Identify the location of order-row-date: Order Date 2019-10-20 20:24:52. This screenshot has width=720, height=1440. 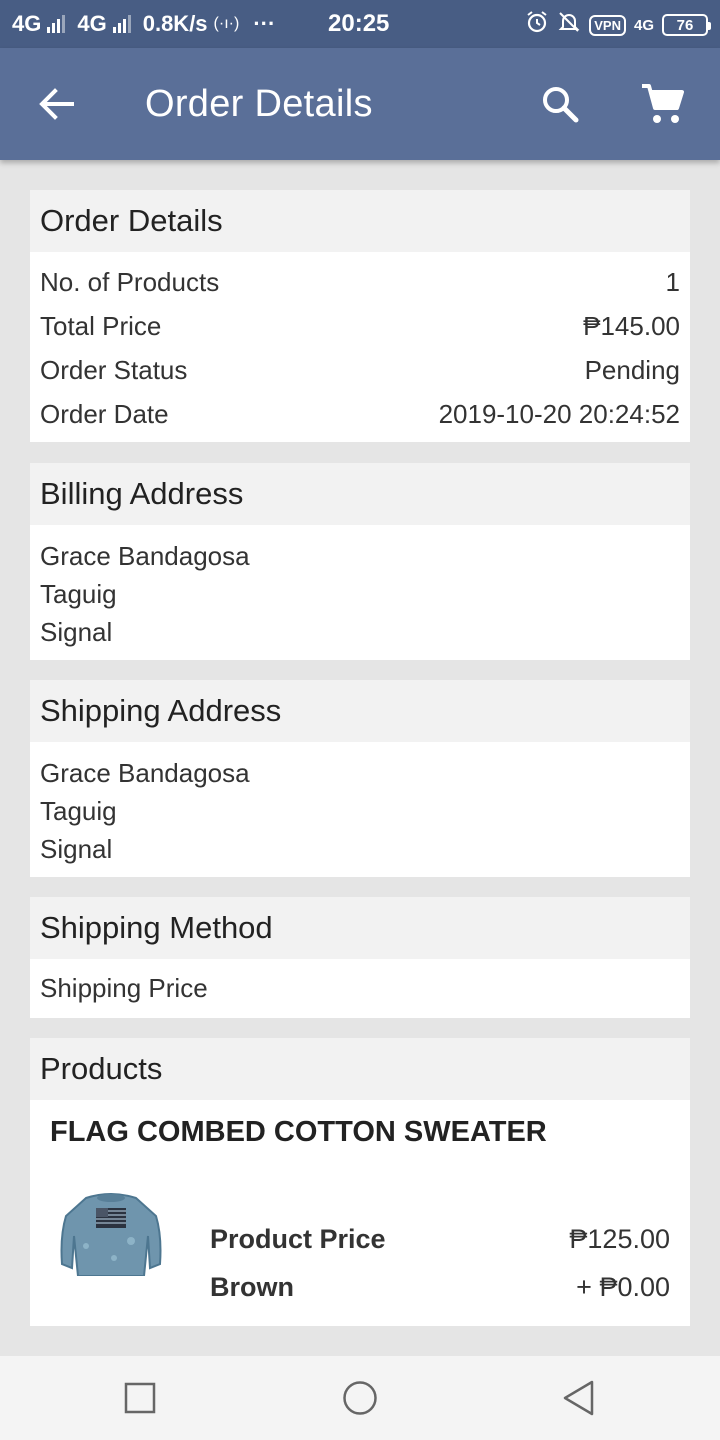
(360, 414).